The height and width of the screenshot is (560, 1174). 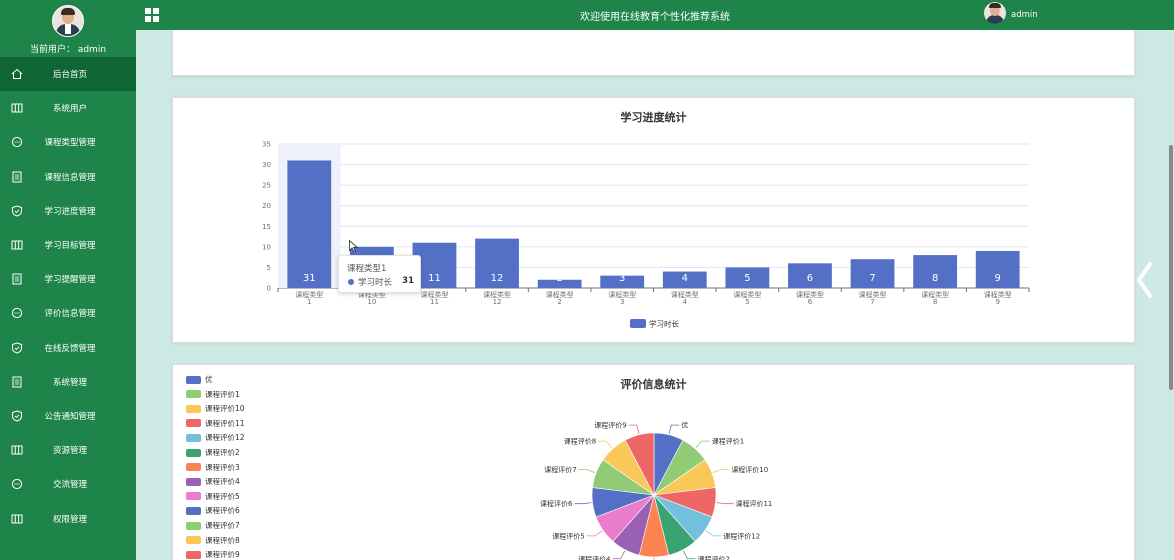 I want to click on bar-value-label: 31, so click(x=309, y=278).